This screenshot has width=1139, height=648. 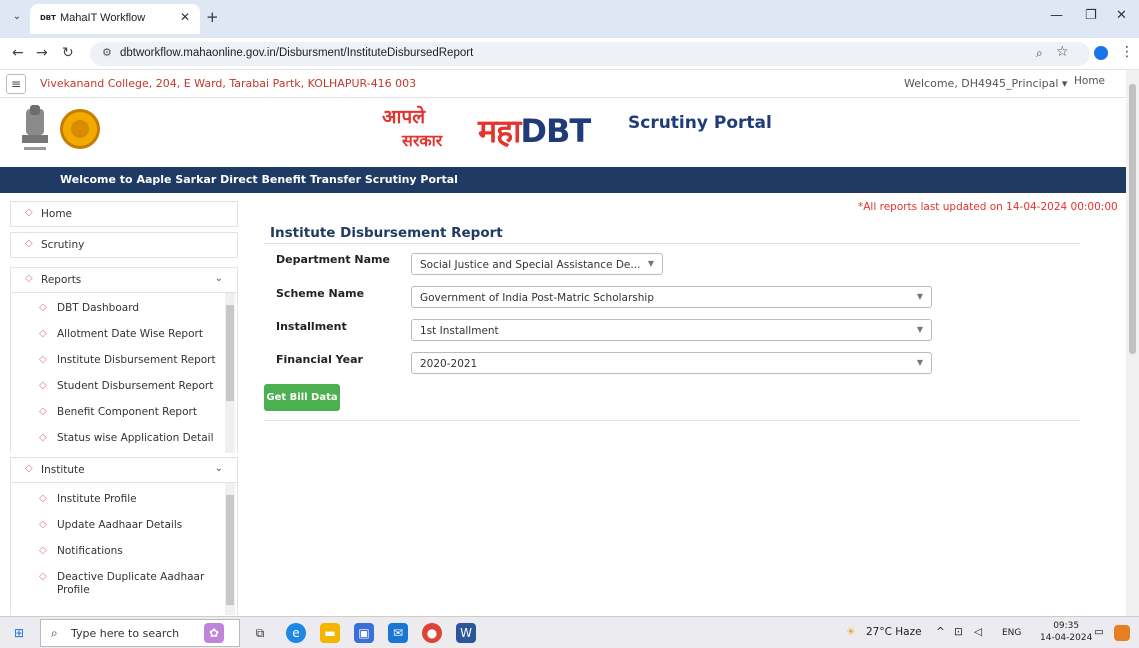 I want to click on scheme-label: Scheme Name, so click(x=320, y=293).